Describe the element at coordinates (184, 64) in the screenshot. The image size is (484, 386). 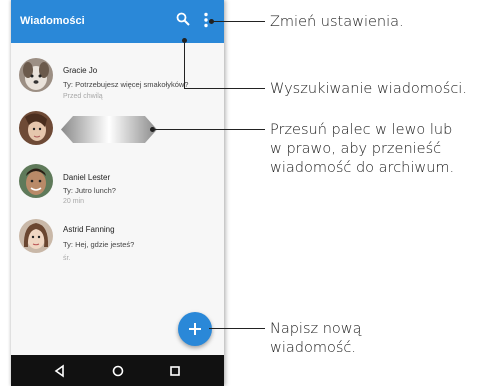
I see `callout-line-search-vertical` at that location.